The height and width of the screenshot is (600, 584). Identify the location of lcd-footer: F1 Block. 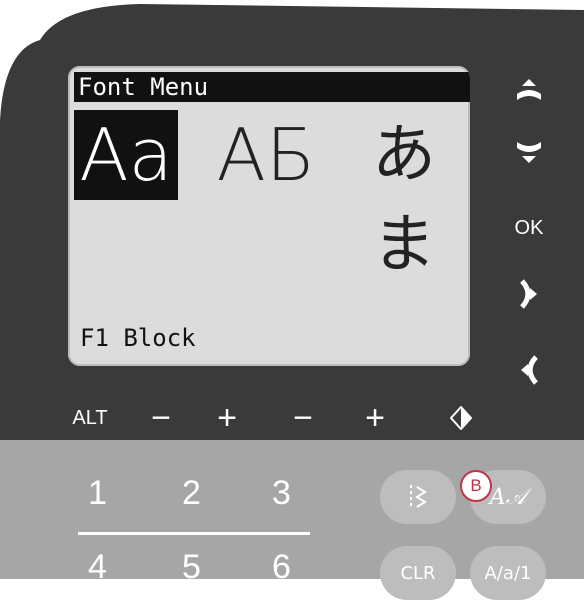
(138, 338).